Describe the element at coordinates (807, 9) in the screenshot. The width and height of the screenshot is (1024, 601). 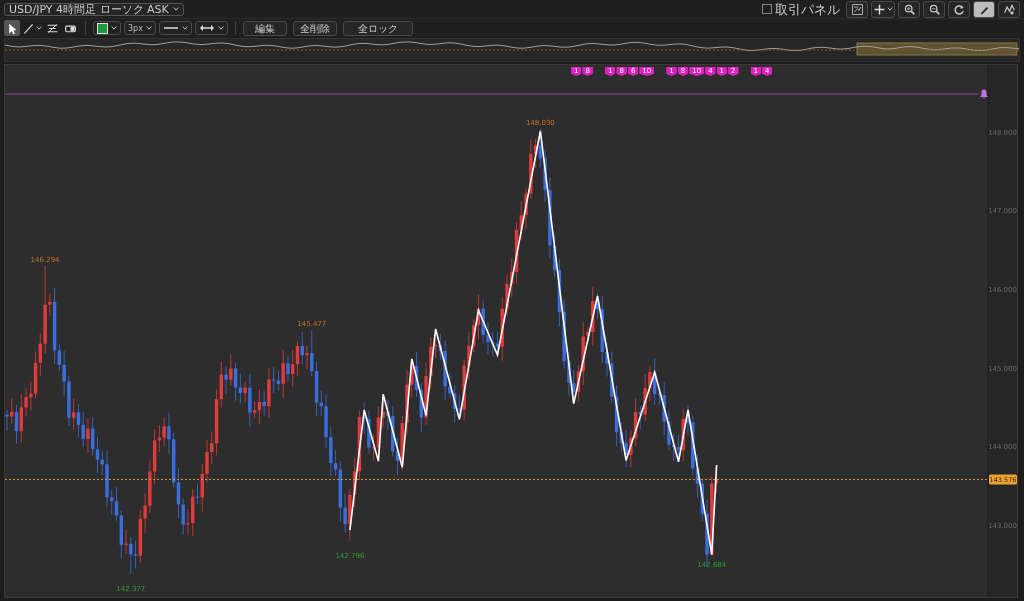
I see `trade-panel-label: 取引パネル` at that location.